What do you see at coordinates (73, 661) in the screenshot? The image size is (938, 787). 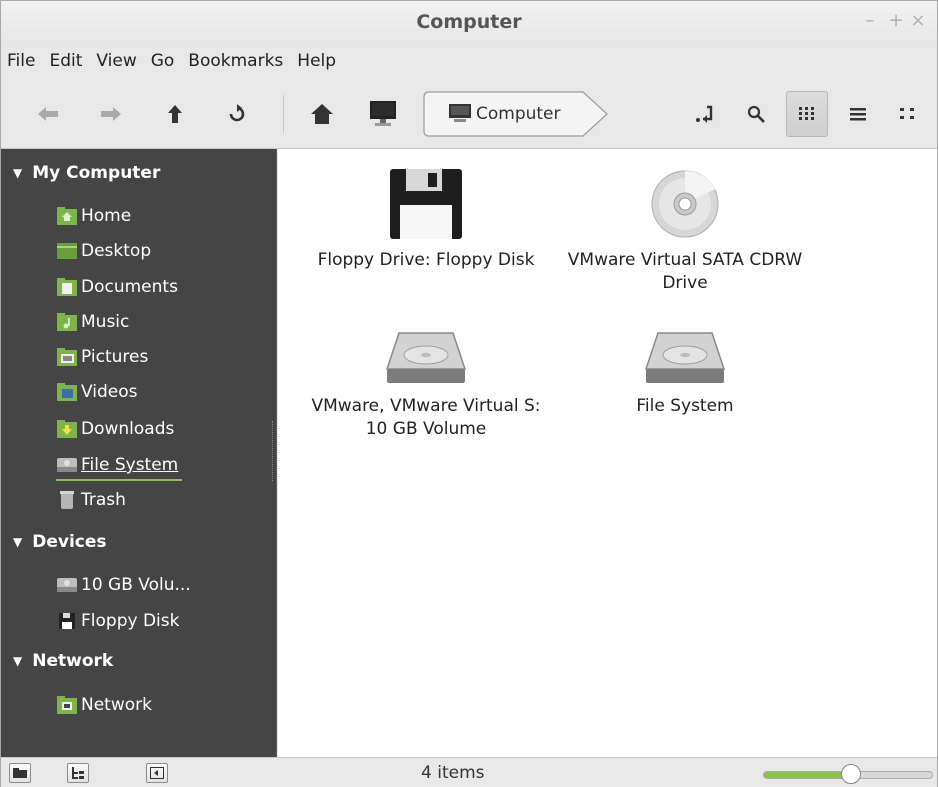 I see `sidebar-section-label: Network` at bounding box center [73, 661].